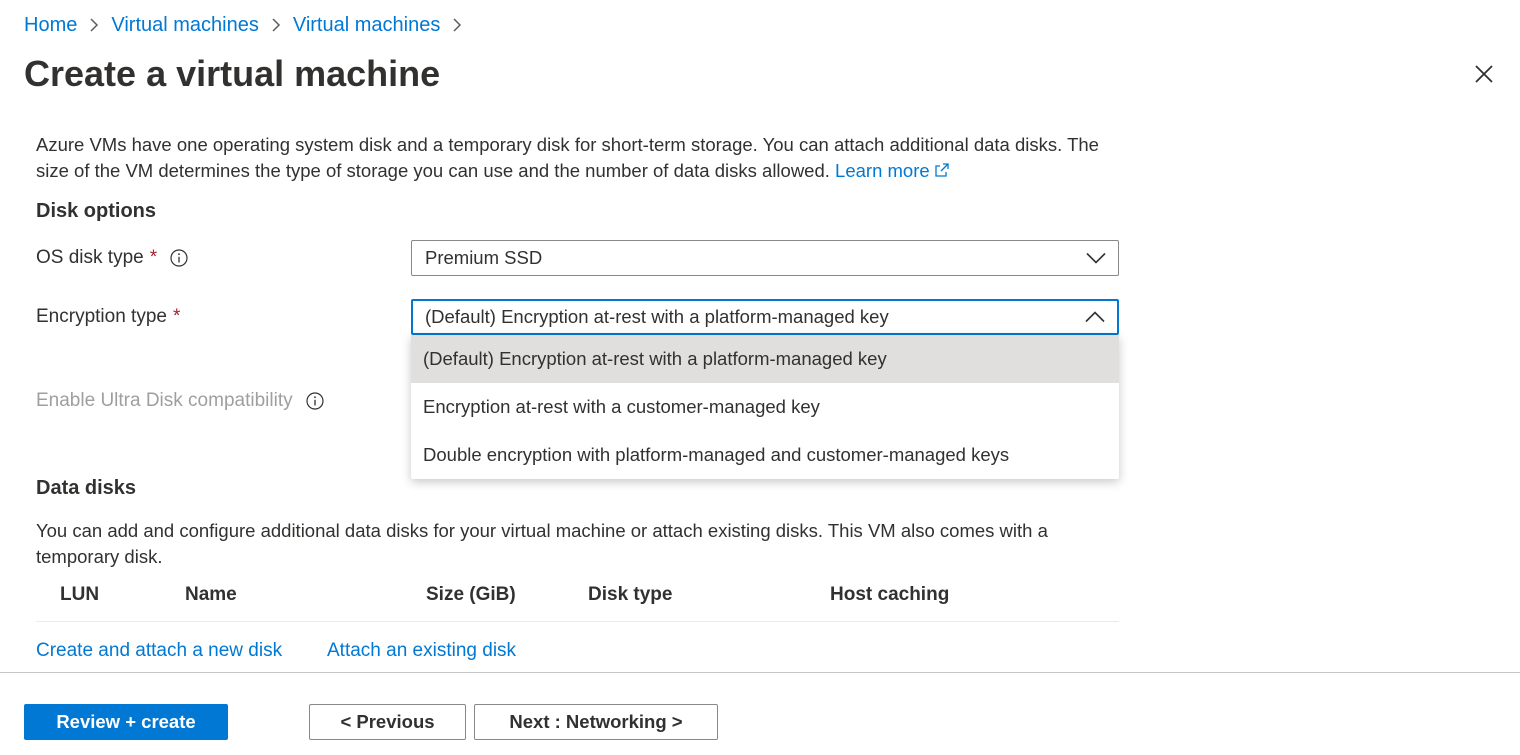 Image resolution: width=1520 pixels, height=755 pixels. I want to click on next-networking-button: Next : Networking >, so click(596, 722).